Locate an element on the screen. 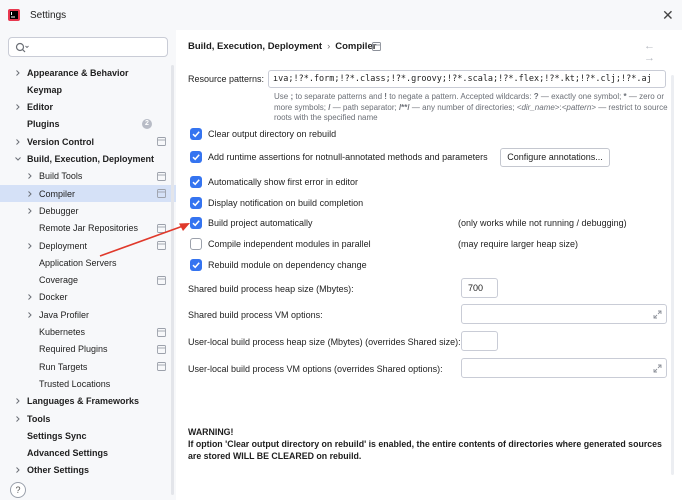  parallel-note: (may require larger heap size) is located at coordinates (518, 244).